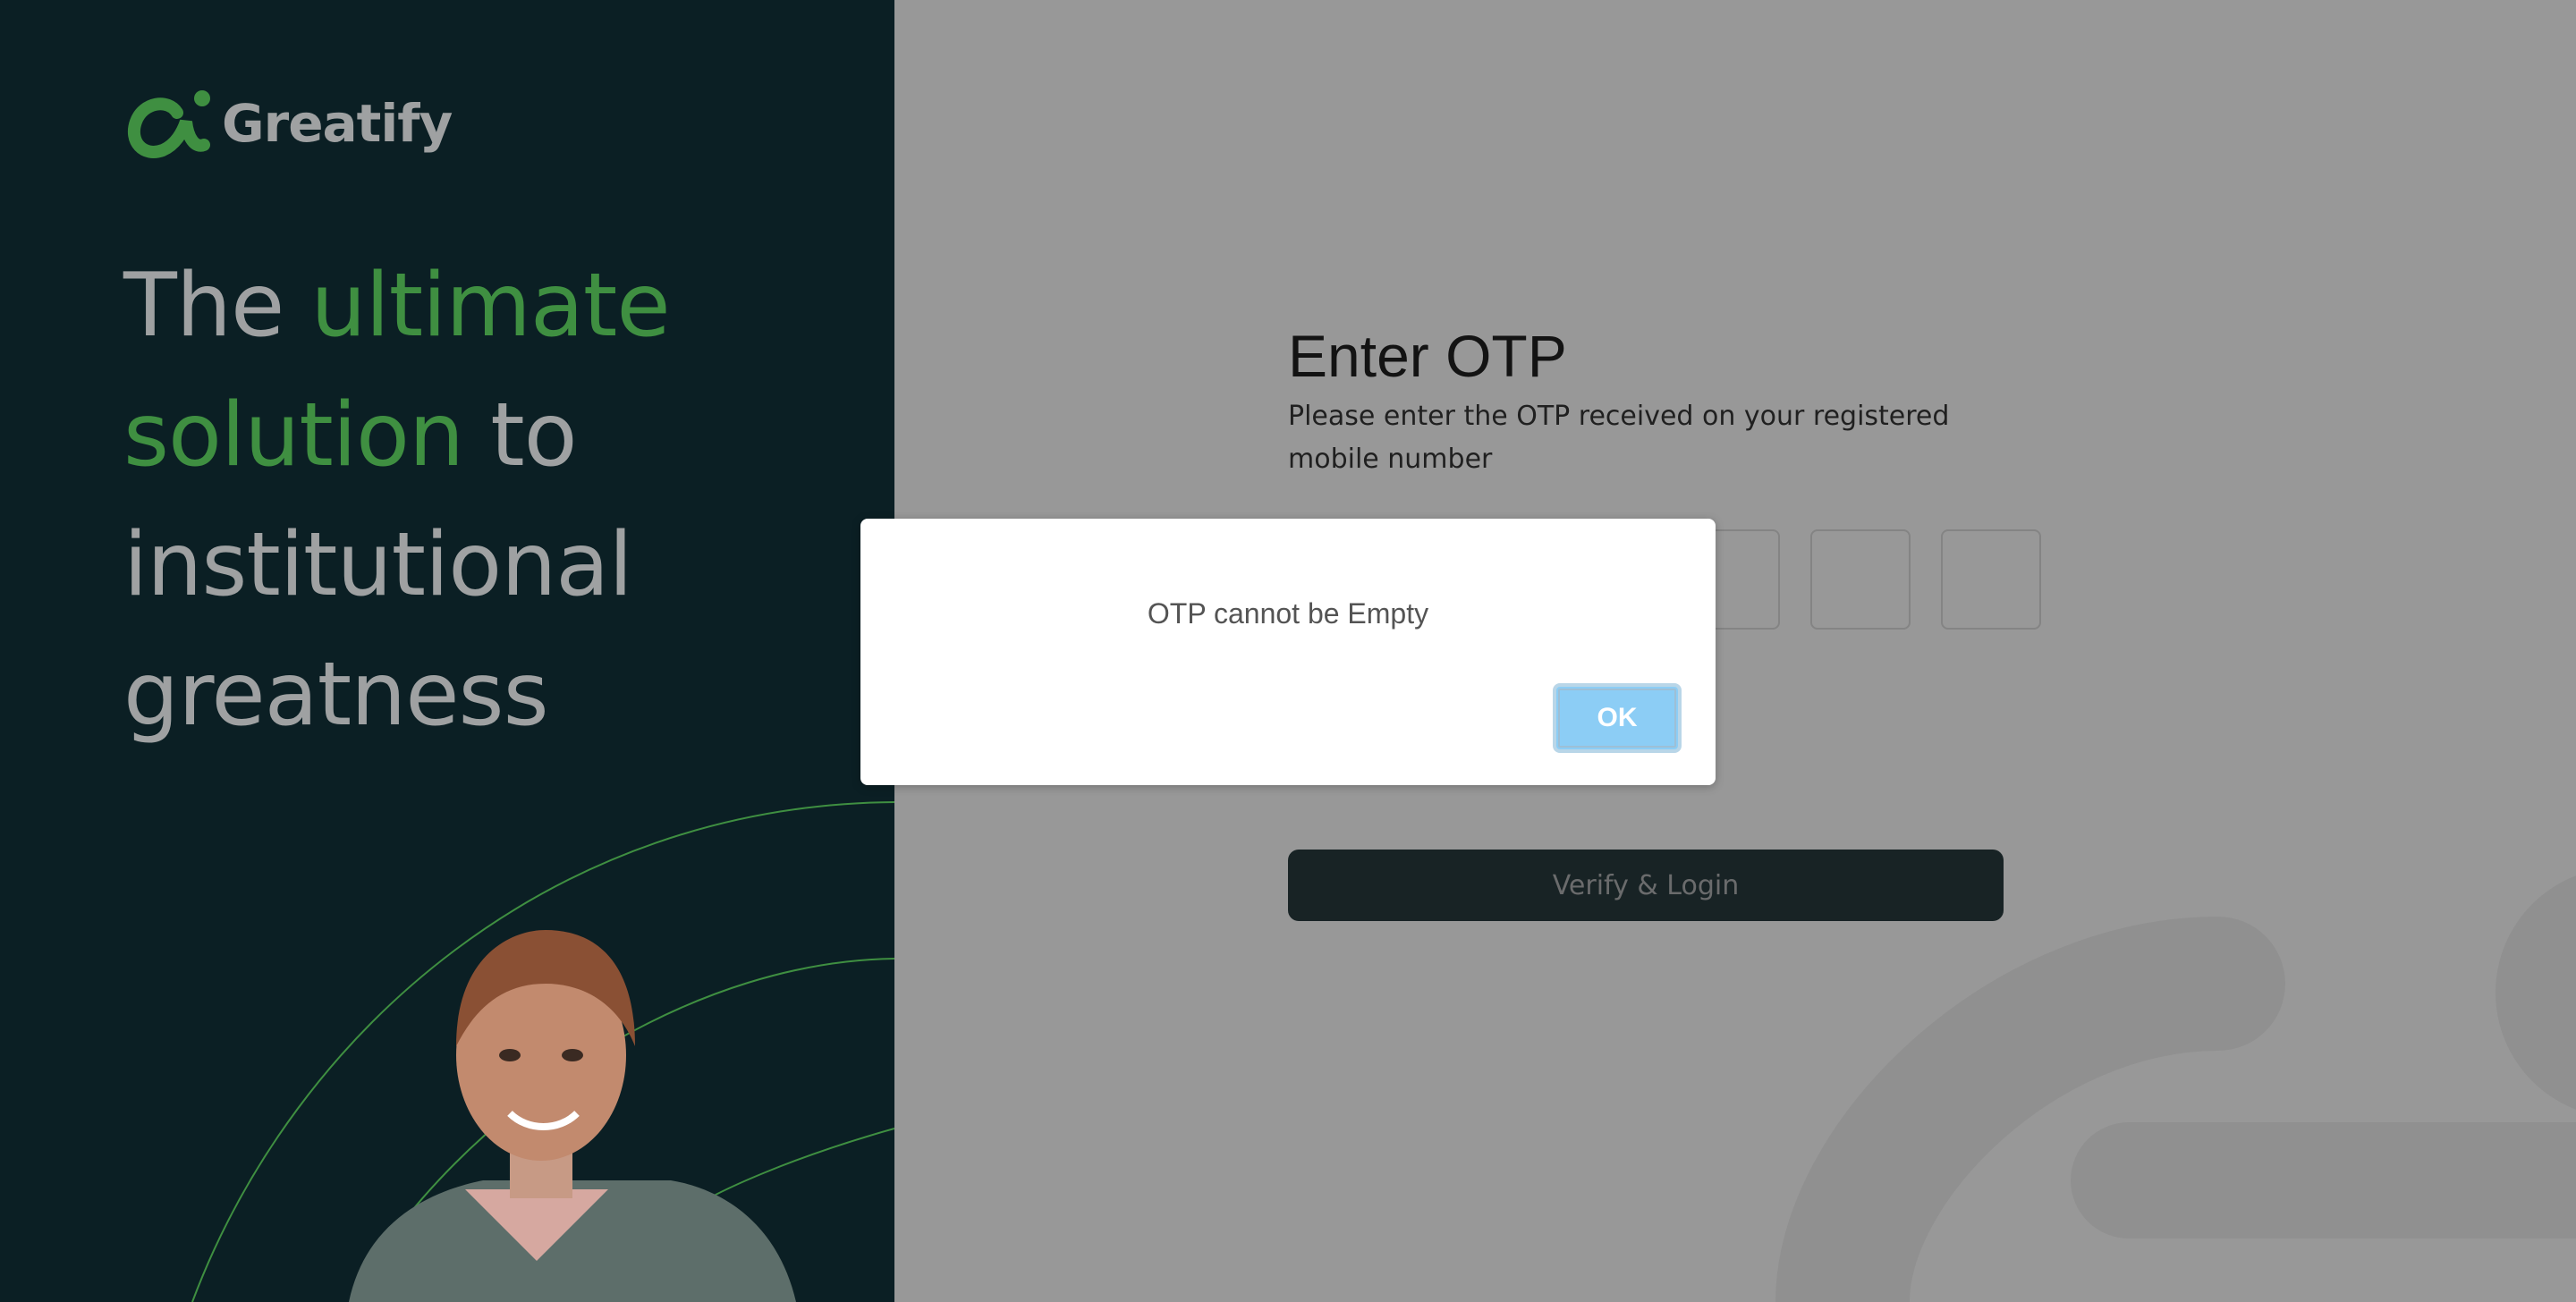 The image size is (2576, 1302). What do you see at coordinates (1288, 652) in the screenshot?
I see `alert-dialog: OTP cannot be Empty OK` at bounding box center [1288, 652].